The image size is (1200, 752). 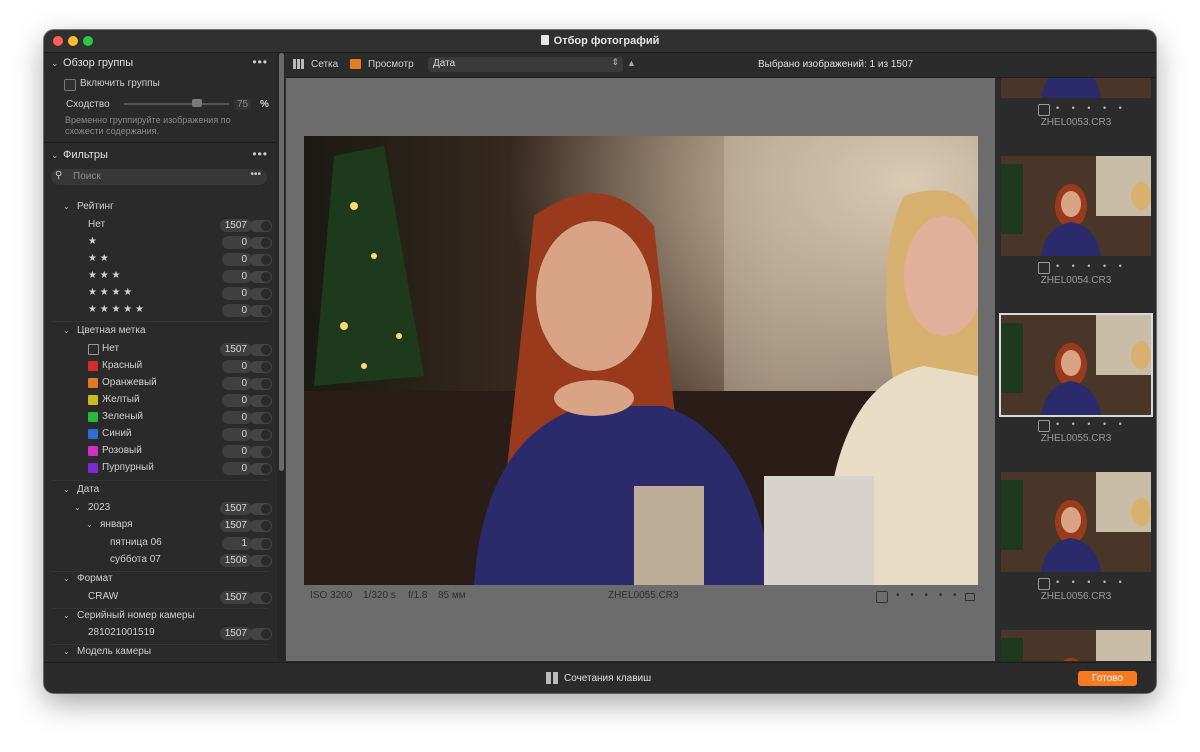 What do you see at coordinates (631, 63) in the screenshot?
I see `sort-direction-icon: ▲` at bounding box center [631, 63].